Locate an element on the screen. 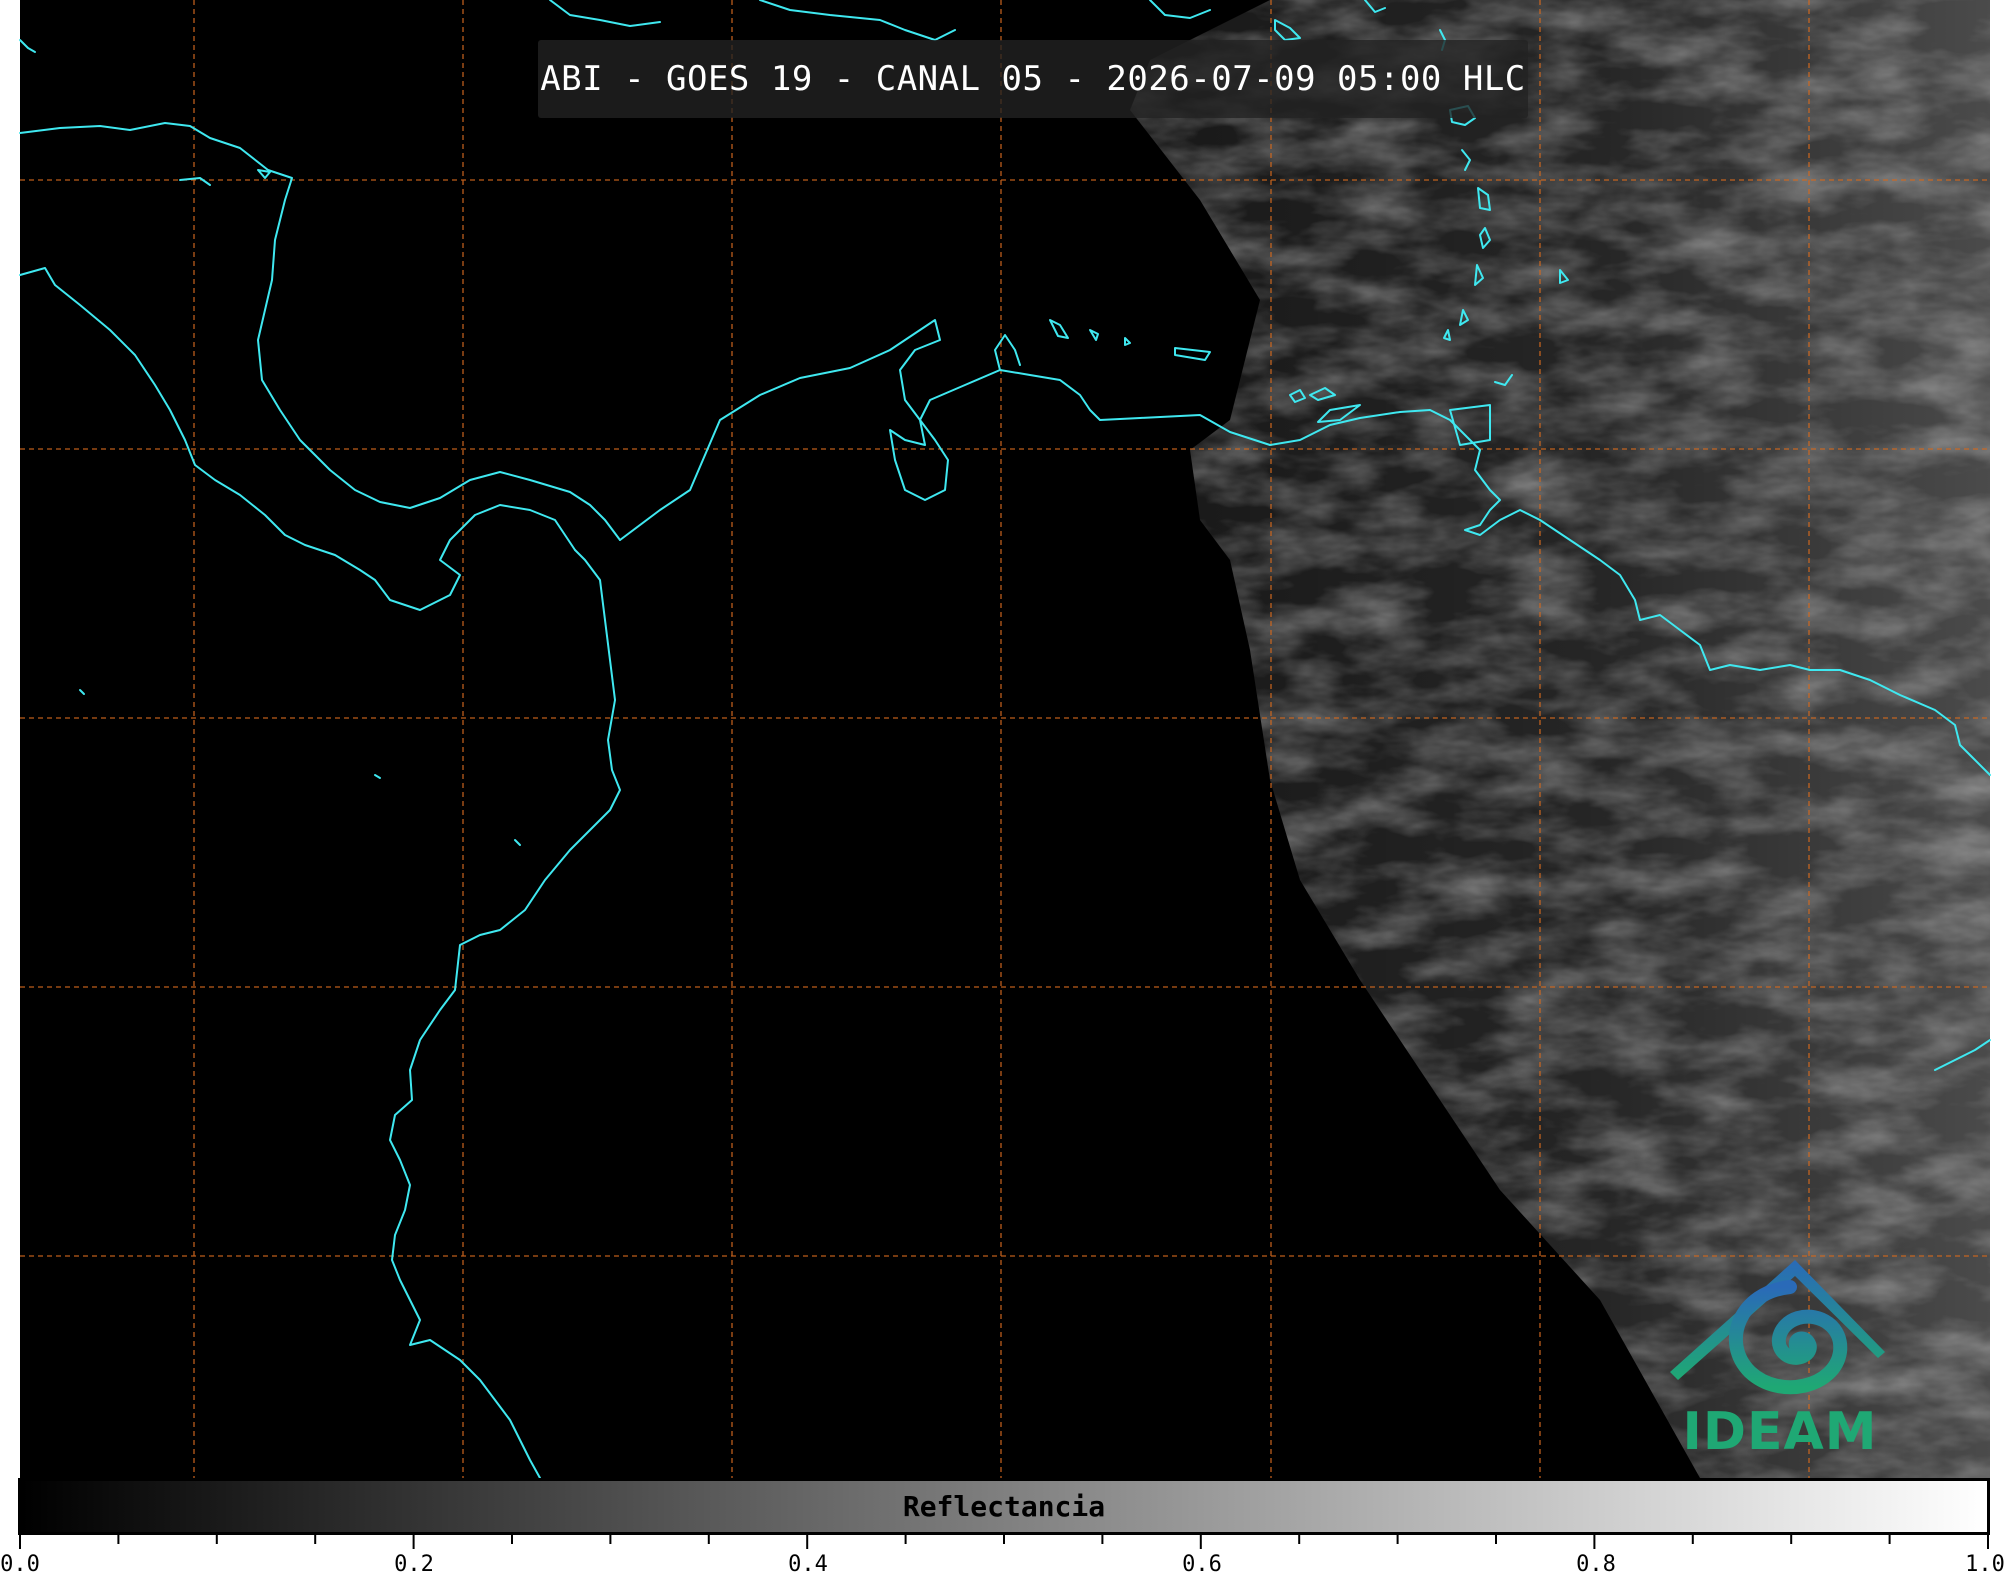 This screenshot has height=1577, width=2011. colorbar-label: Reflectancia is located at coordinates (1004, 1506).